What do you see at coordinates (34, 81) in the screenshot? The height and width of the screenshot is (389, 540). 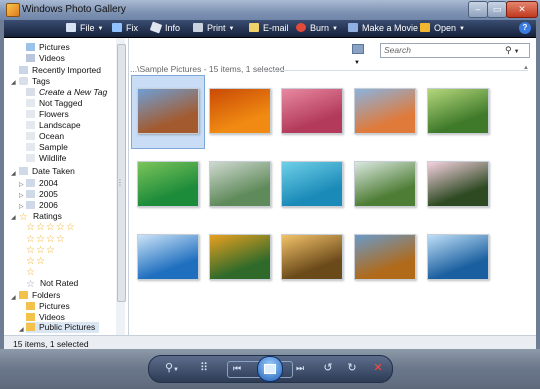 I see `nav-item-tags: Tags` at bounding box center [34, 81].